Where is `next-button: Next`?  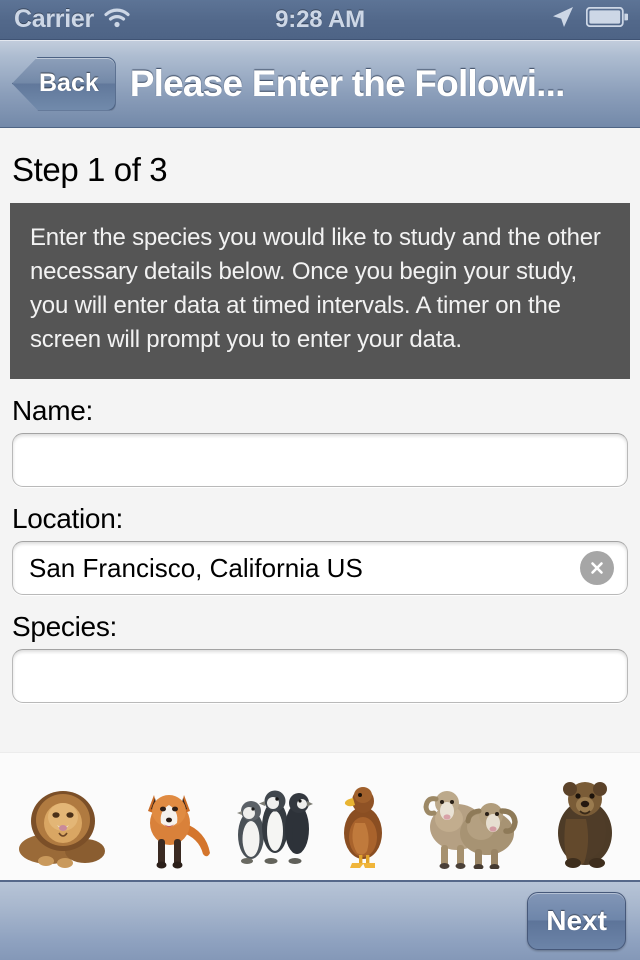 next-button: Next is located at coordinates (576, 921).